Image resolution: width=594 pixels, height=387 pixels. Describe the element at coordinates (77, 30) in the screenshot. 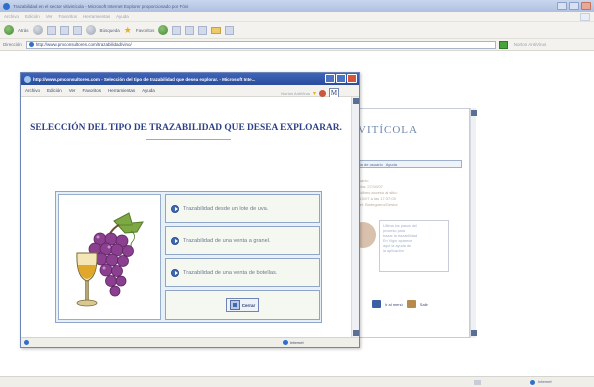

I see `home-icon` at that location.